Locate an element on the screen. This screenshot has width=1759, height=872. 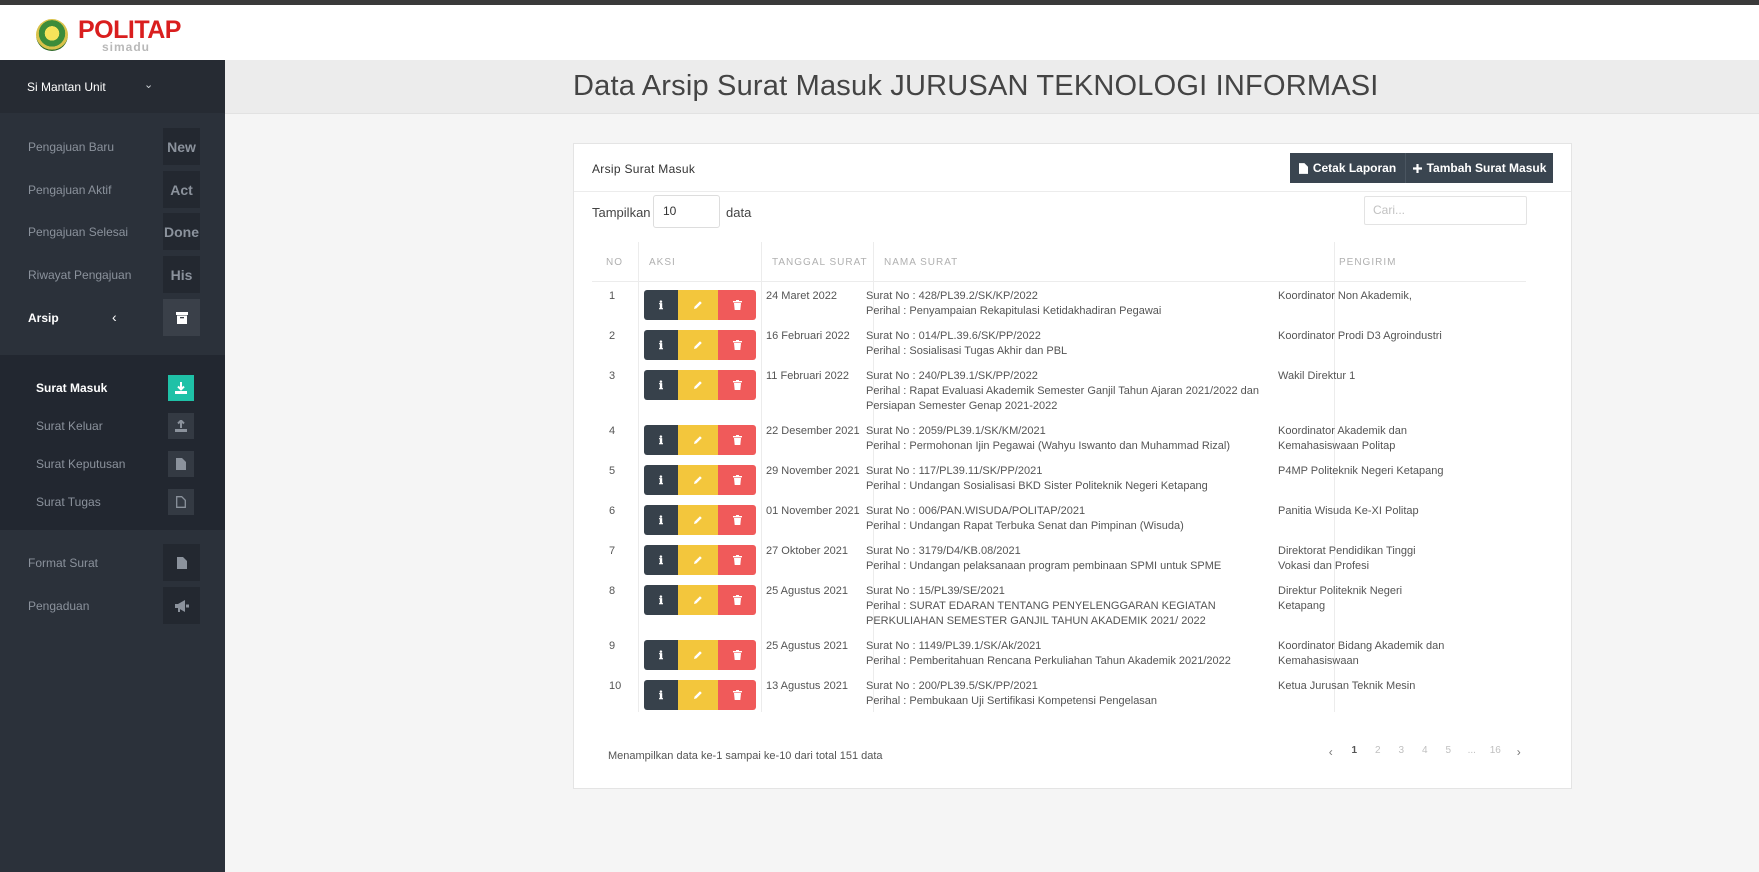
add-incoming-letter-button: Tambah Surat Masuk is located at coordinates (1479, 168).